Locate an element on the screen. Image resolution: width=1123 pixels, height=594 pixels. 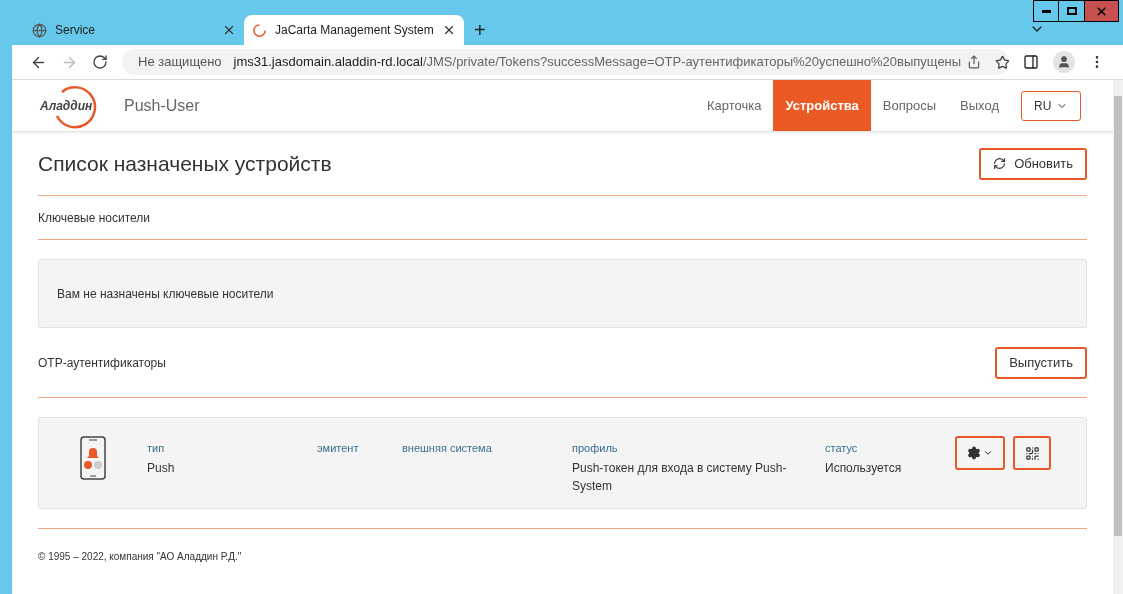
new-tab-button: + is located at coordinates (480, 30).